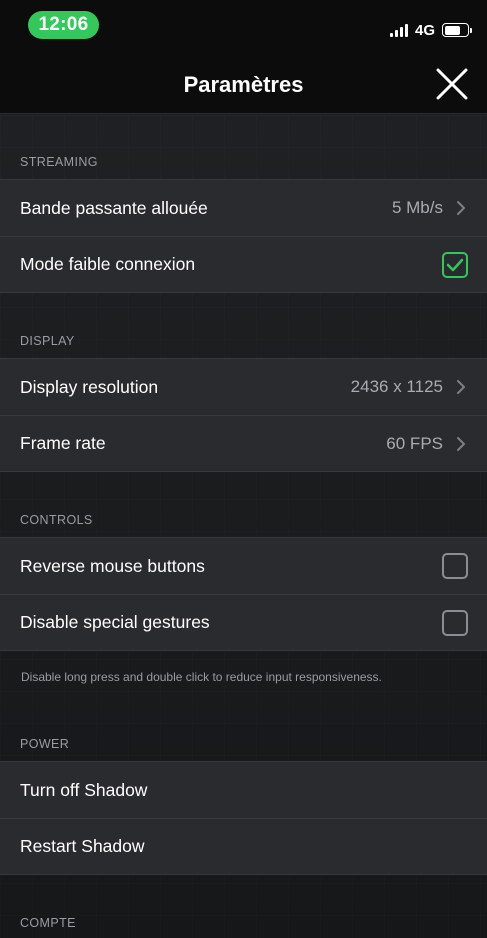 The width and height of the screenshot is (487, 938). I want to click on status-time: 12:06, so click(63, 25).